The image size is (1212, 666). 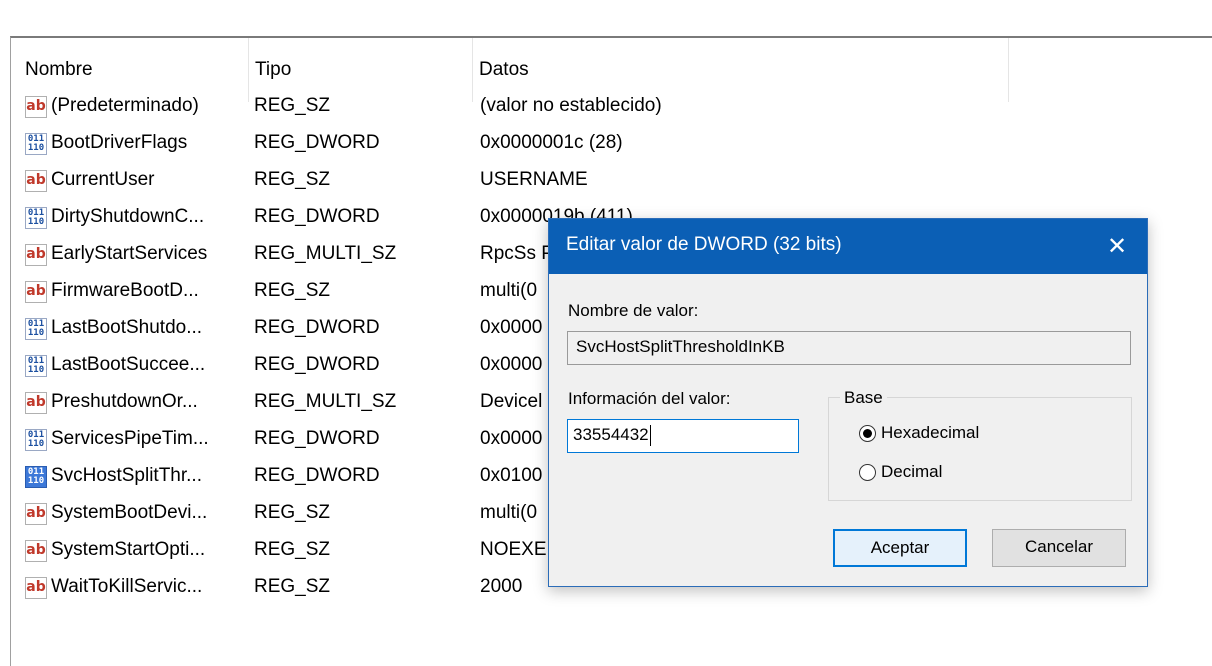 What do you see at coordinates (125, 105) in the screenshot?
I see `row-name: (Predeterminado)` at bounding box center [125, 105].